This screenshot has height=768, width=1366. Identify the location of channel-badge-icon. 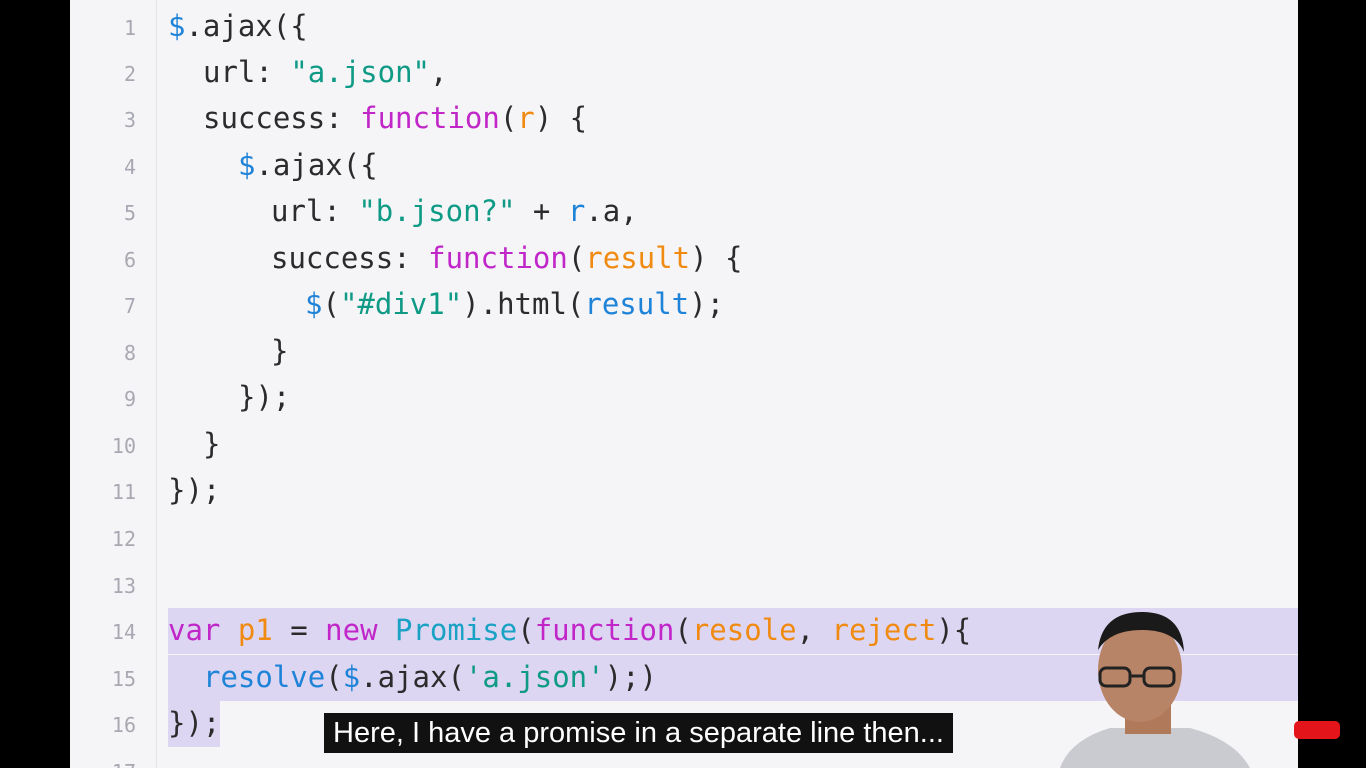
(1317, 730).